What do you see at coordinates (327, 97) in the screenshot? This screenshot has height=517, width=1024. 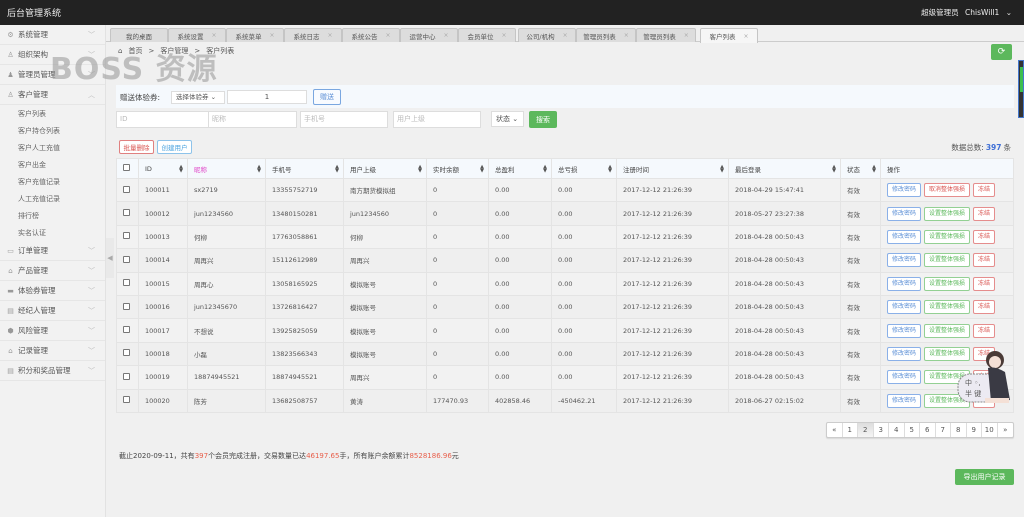 I see `gift-button: 赠送` at bounding box center [327, 97].